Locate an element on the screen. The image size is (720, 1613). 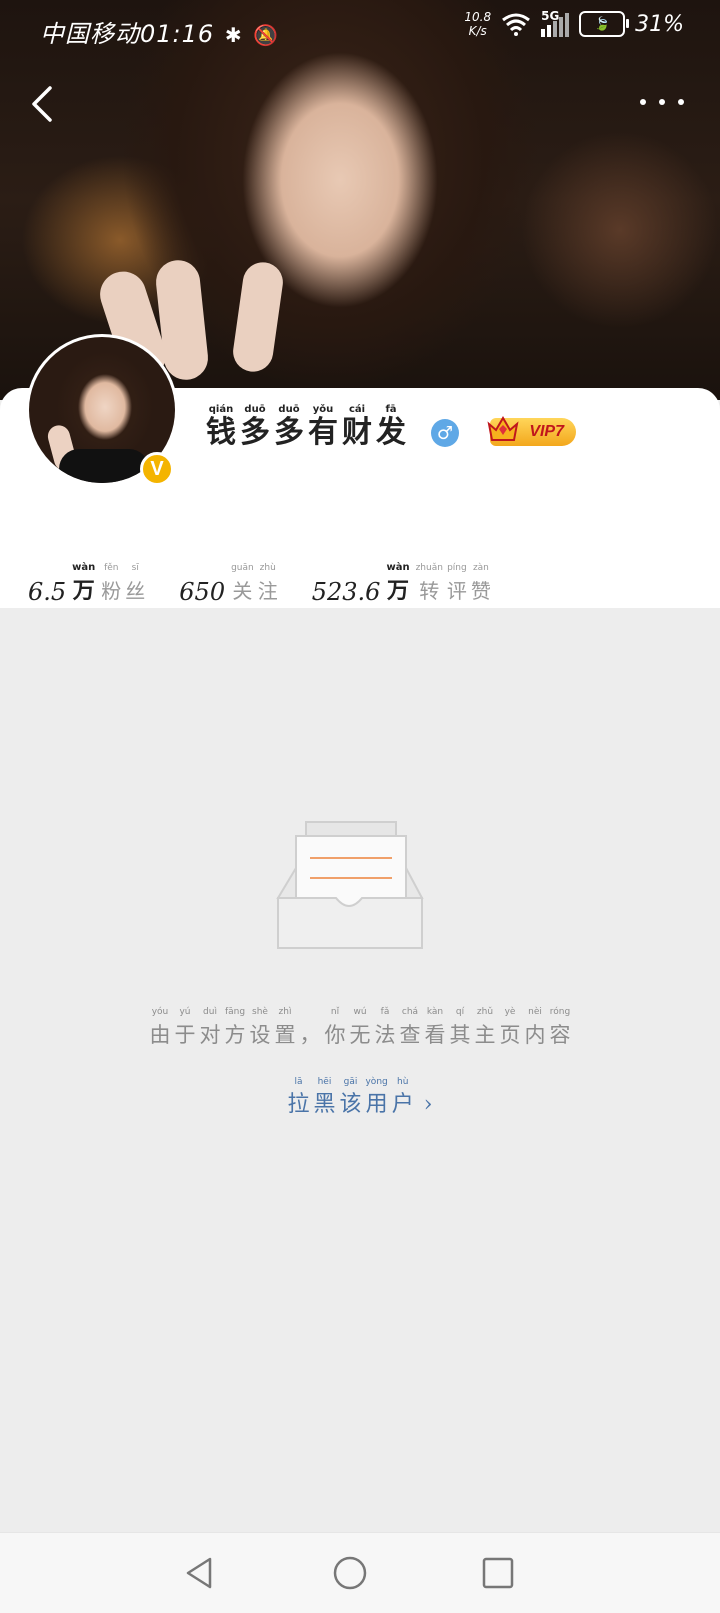
vip-badge: VIP7 is located at coordinates (531, 431).